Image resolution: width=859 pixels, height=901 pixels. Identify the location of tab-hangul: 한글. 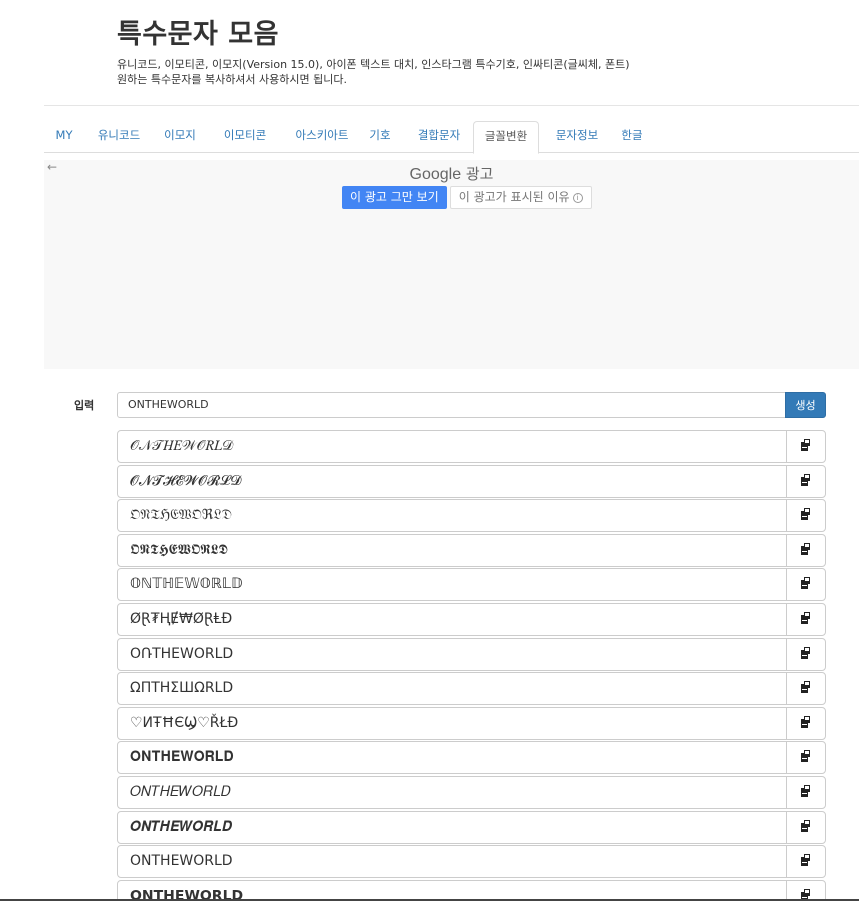
(632, 137).